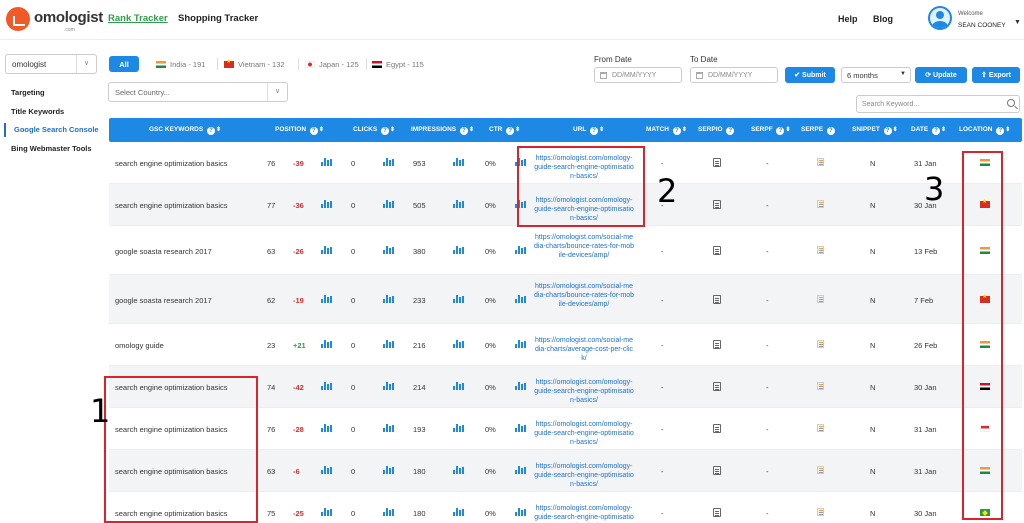 Image resolution: width=1024 pixels, height=523 pixels. Describe the element at coordinates (56, 20) in the screenshot. I see `omologist-logo: omologist .com` at that location.